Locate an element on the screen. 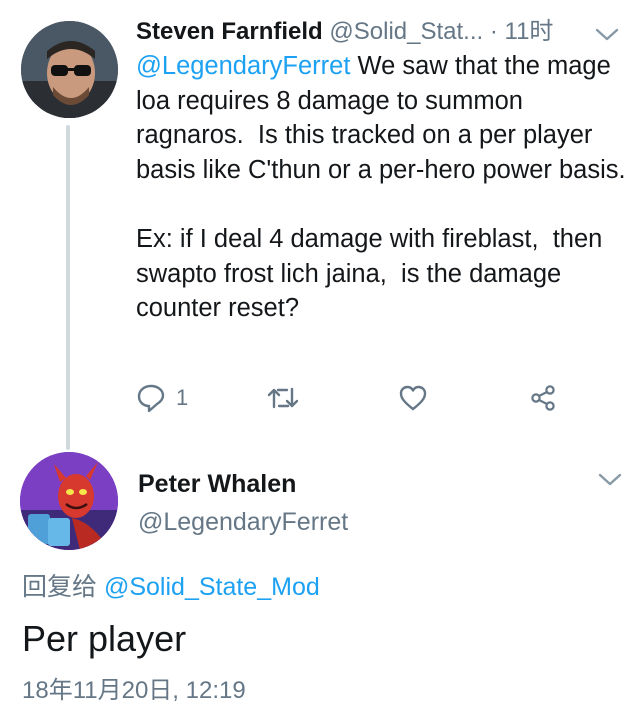 This screenshot has width=640, height=719. author-name: Steven Farnfield is located at coordinates (229, 31).